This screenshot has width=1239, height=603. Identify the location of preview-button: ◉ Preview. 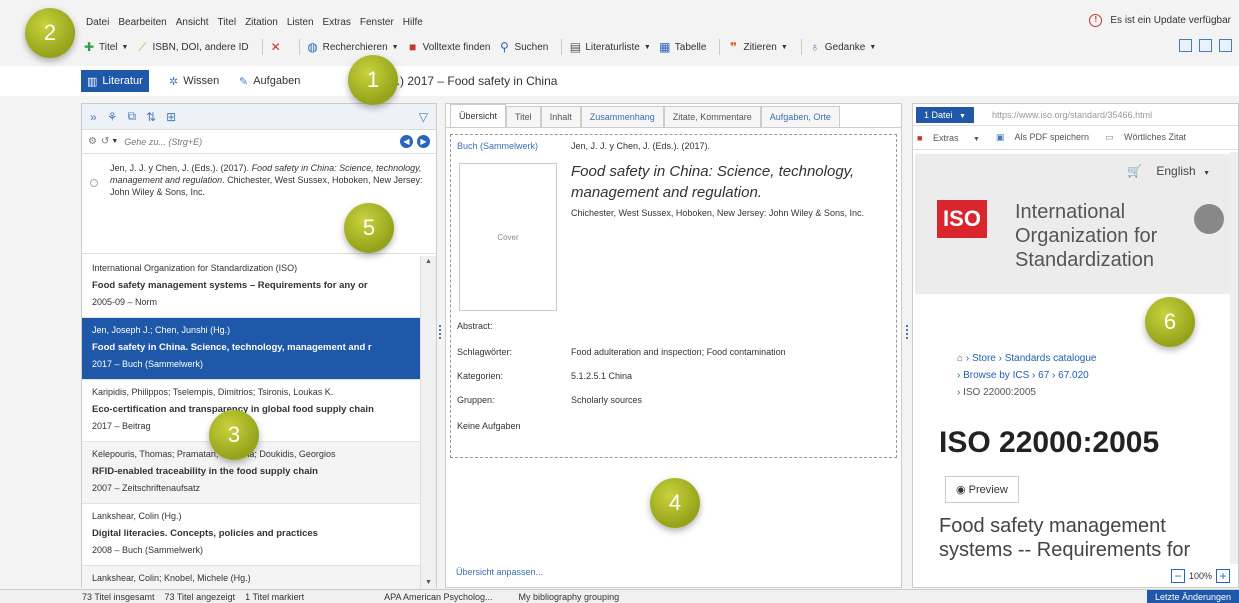
(982, 489).